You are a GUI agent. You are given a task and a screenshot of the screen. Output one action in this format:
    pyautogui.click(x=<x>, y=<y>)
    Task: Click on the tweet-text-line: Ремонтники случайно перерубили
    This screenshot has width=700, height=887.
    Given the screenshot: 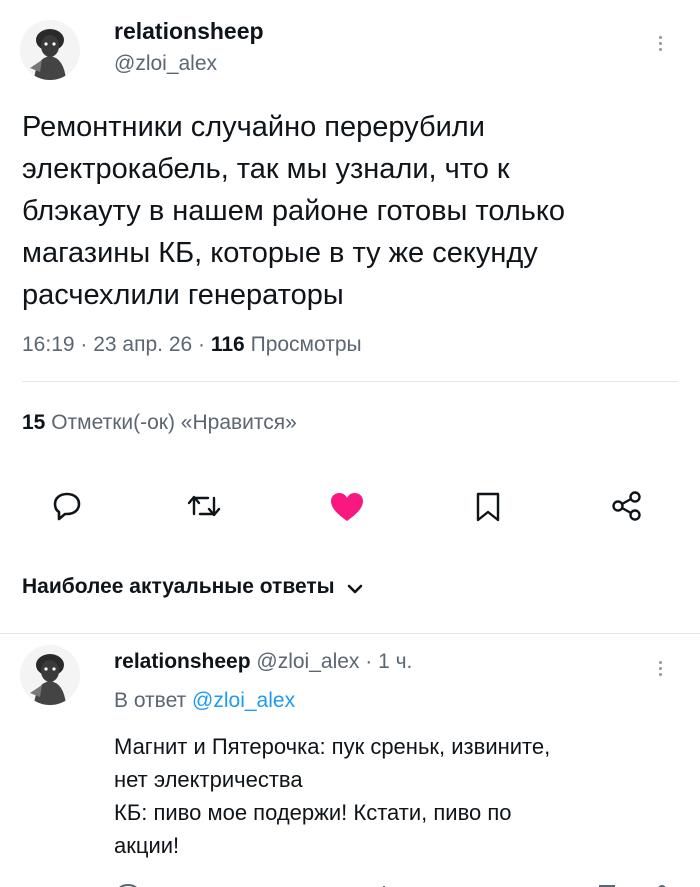 What is the action you would take?
    pyautogui.click(x=253, y=127)
    